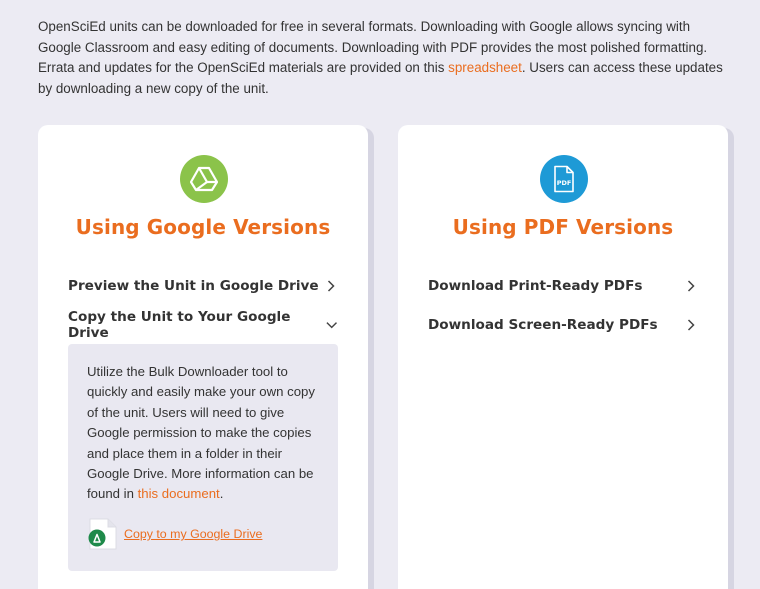 This screenshot has height=589, width=760. Describe the element at coordinates (193, 286) in the screenshot. I see `accordion-label: Preview the Unit in Google Drive` at that location.